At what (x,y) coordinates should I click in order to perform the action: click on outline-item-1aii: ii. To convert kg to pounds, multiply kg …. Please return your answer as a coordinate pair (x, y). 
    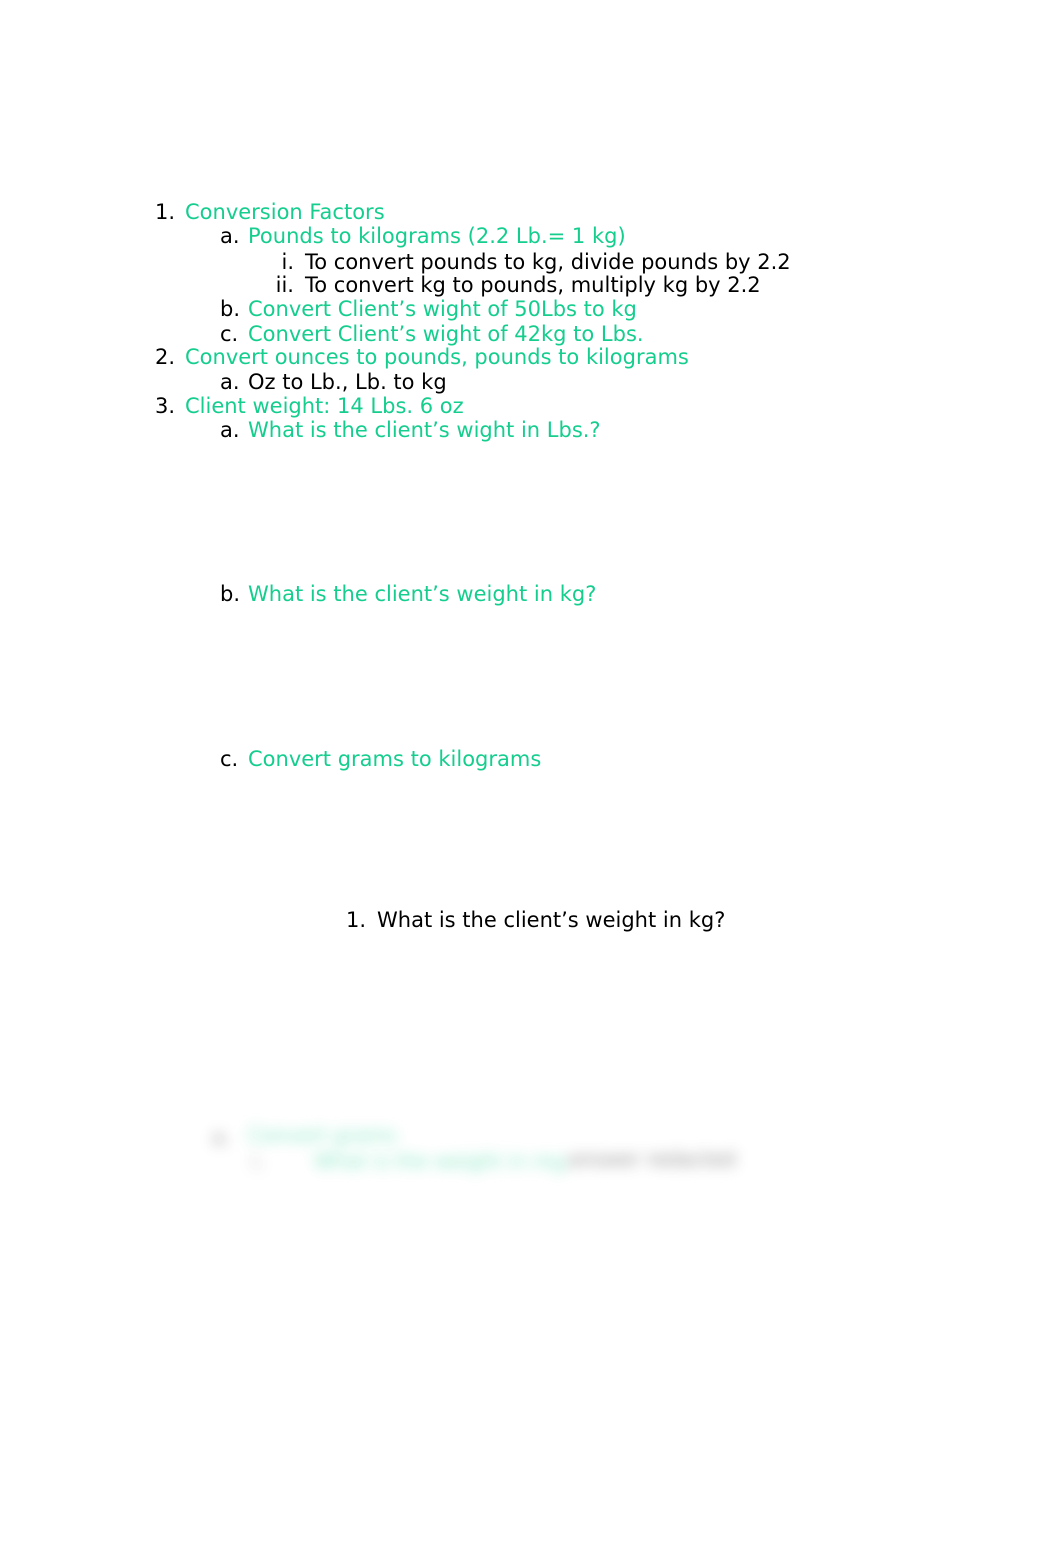
    Looking at the image, I should click on (514, 285).